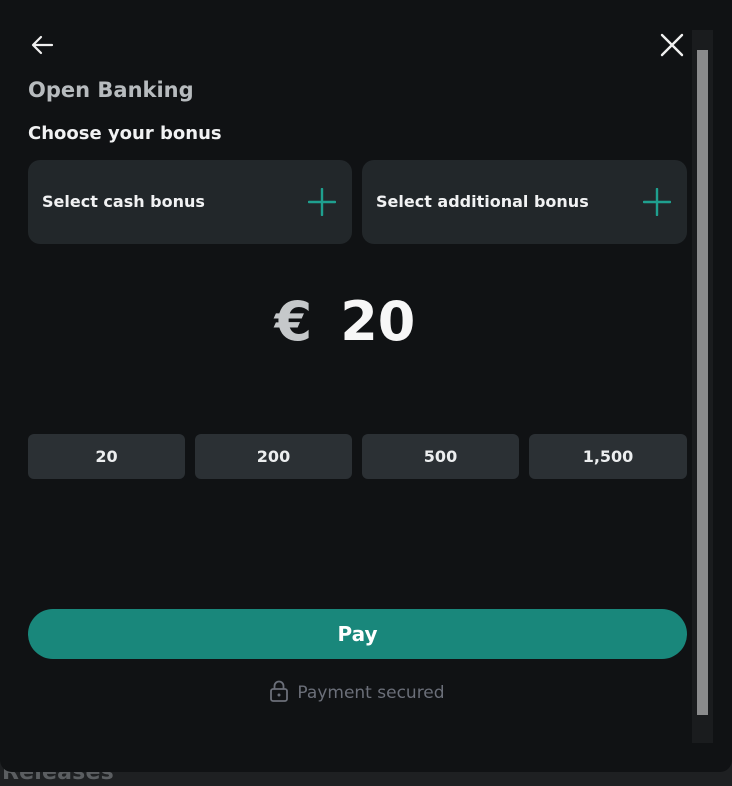 Image resolution: width=732 pixels, height=786 pixels. Describe the element at coordinates (378, 321) in the screenshot. I see `amount-value: 20` at that location.